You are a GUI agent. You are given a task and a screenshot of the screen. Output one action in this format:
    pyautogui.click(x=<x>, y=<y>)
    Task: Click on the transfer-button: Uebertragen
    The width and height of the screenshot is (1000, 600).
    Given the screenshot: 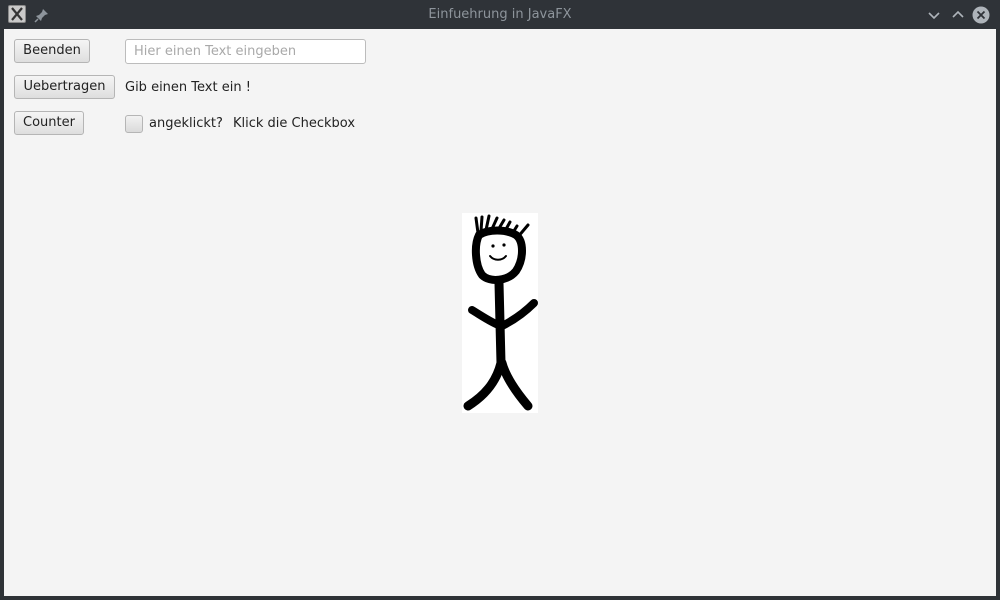 What is the action you would take?
    pyautogui.click(x=64, y=87)
    